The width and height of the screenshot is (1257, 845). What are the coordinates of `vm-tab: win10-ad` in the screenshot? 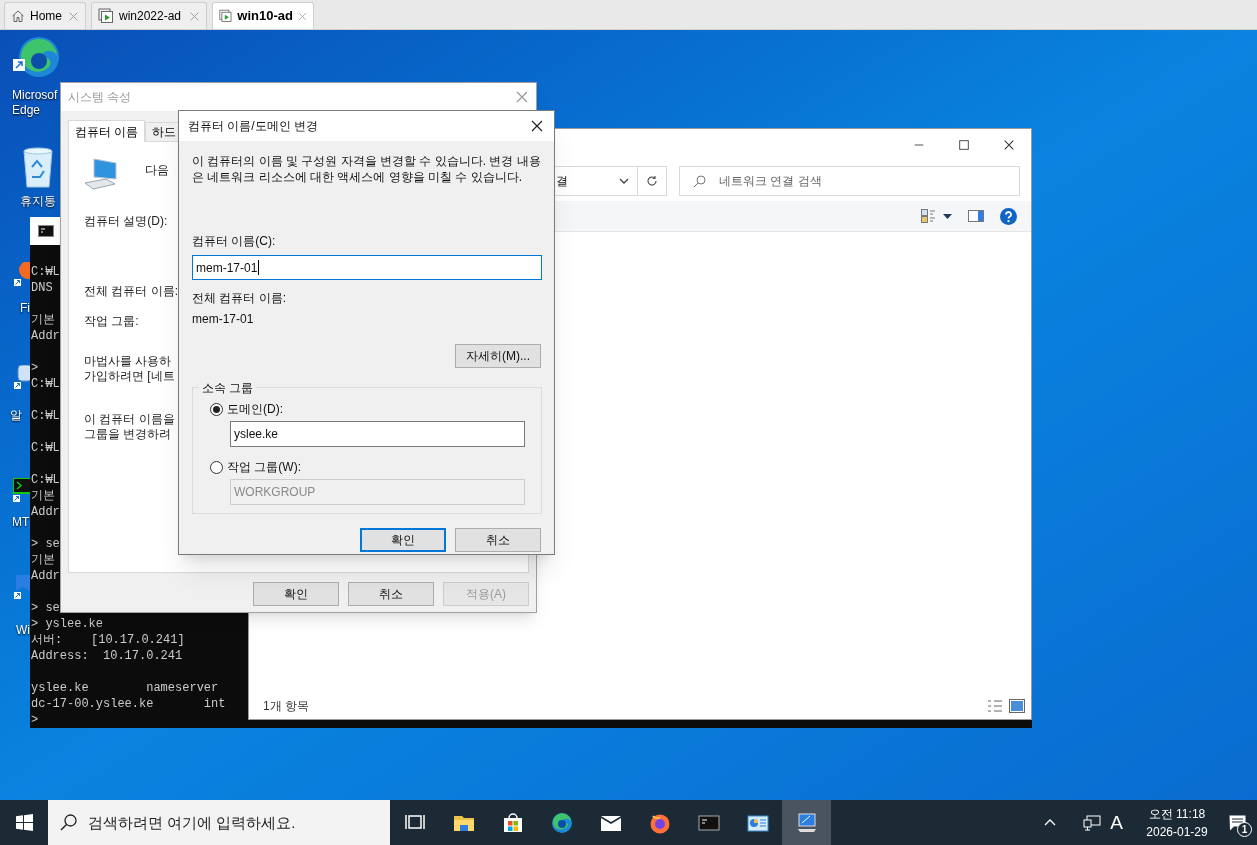 It's located at (263, 15).